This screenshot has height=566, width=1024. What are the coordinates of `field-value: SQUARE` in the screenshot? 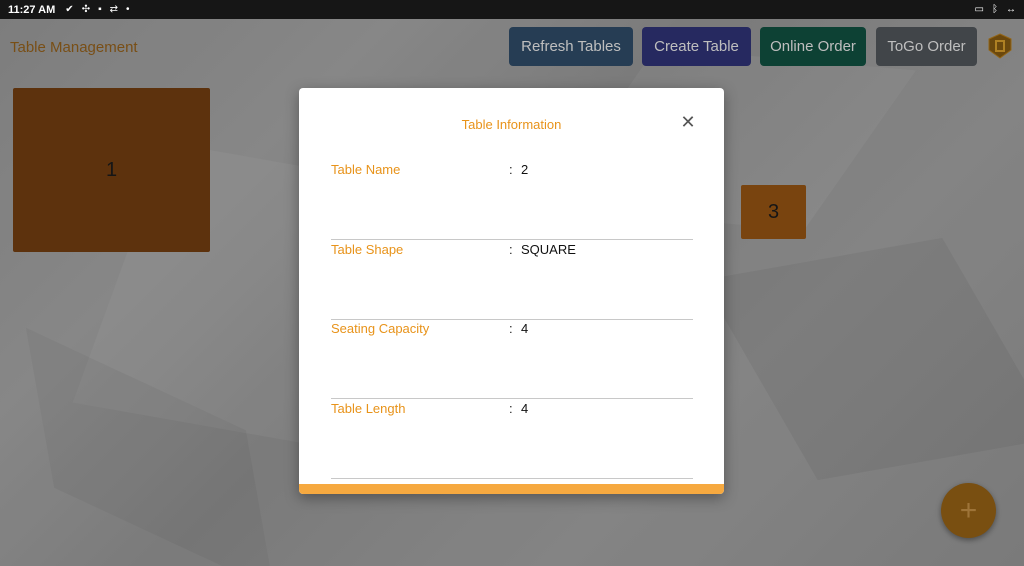 It's located at (548, 249).